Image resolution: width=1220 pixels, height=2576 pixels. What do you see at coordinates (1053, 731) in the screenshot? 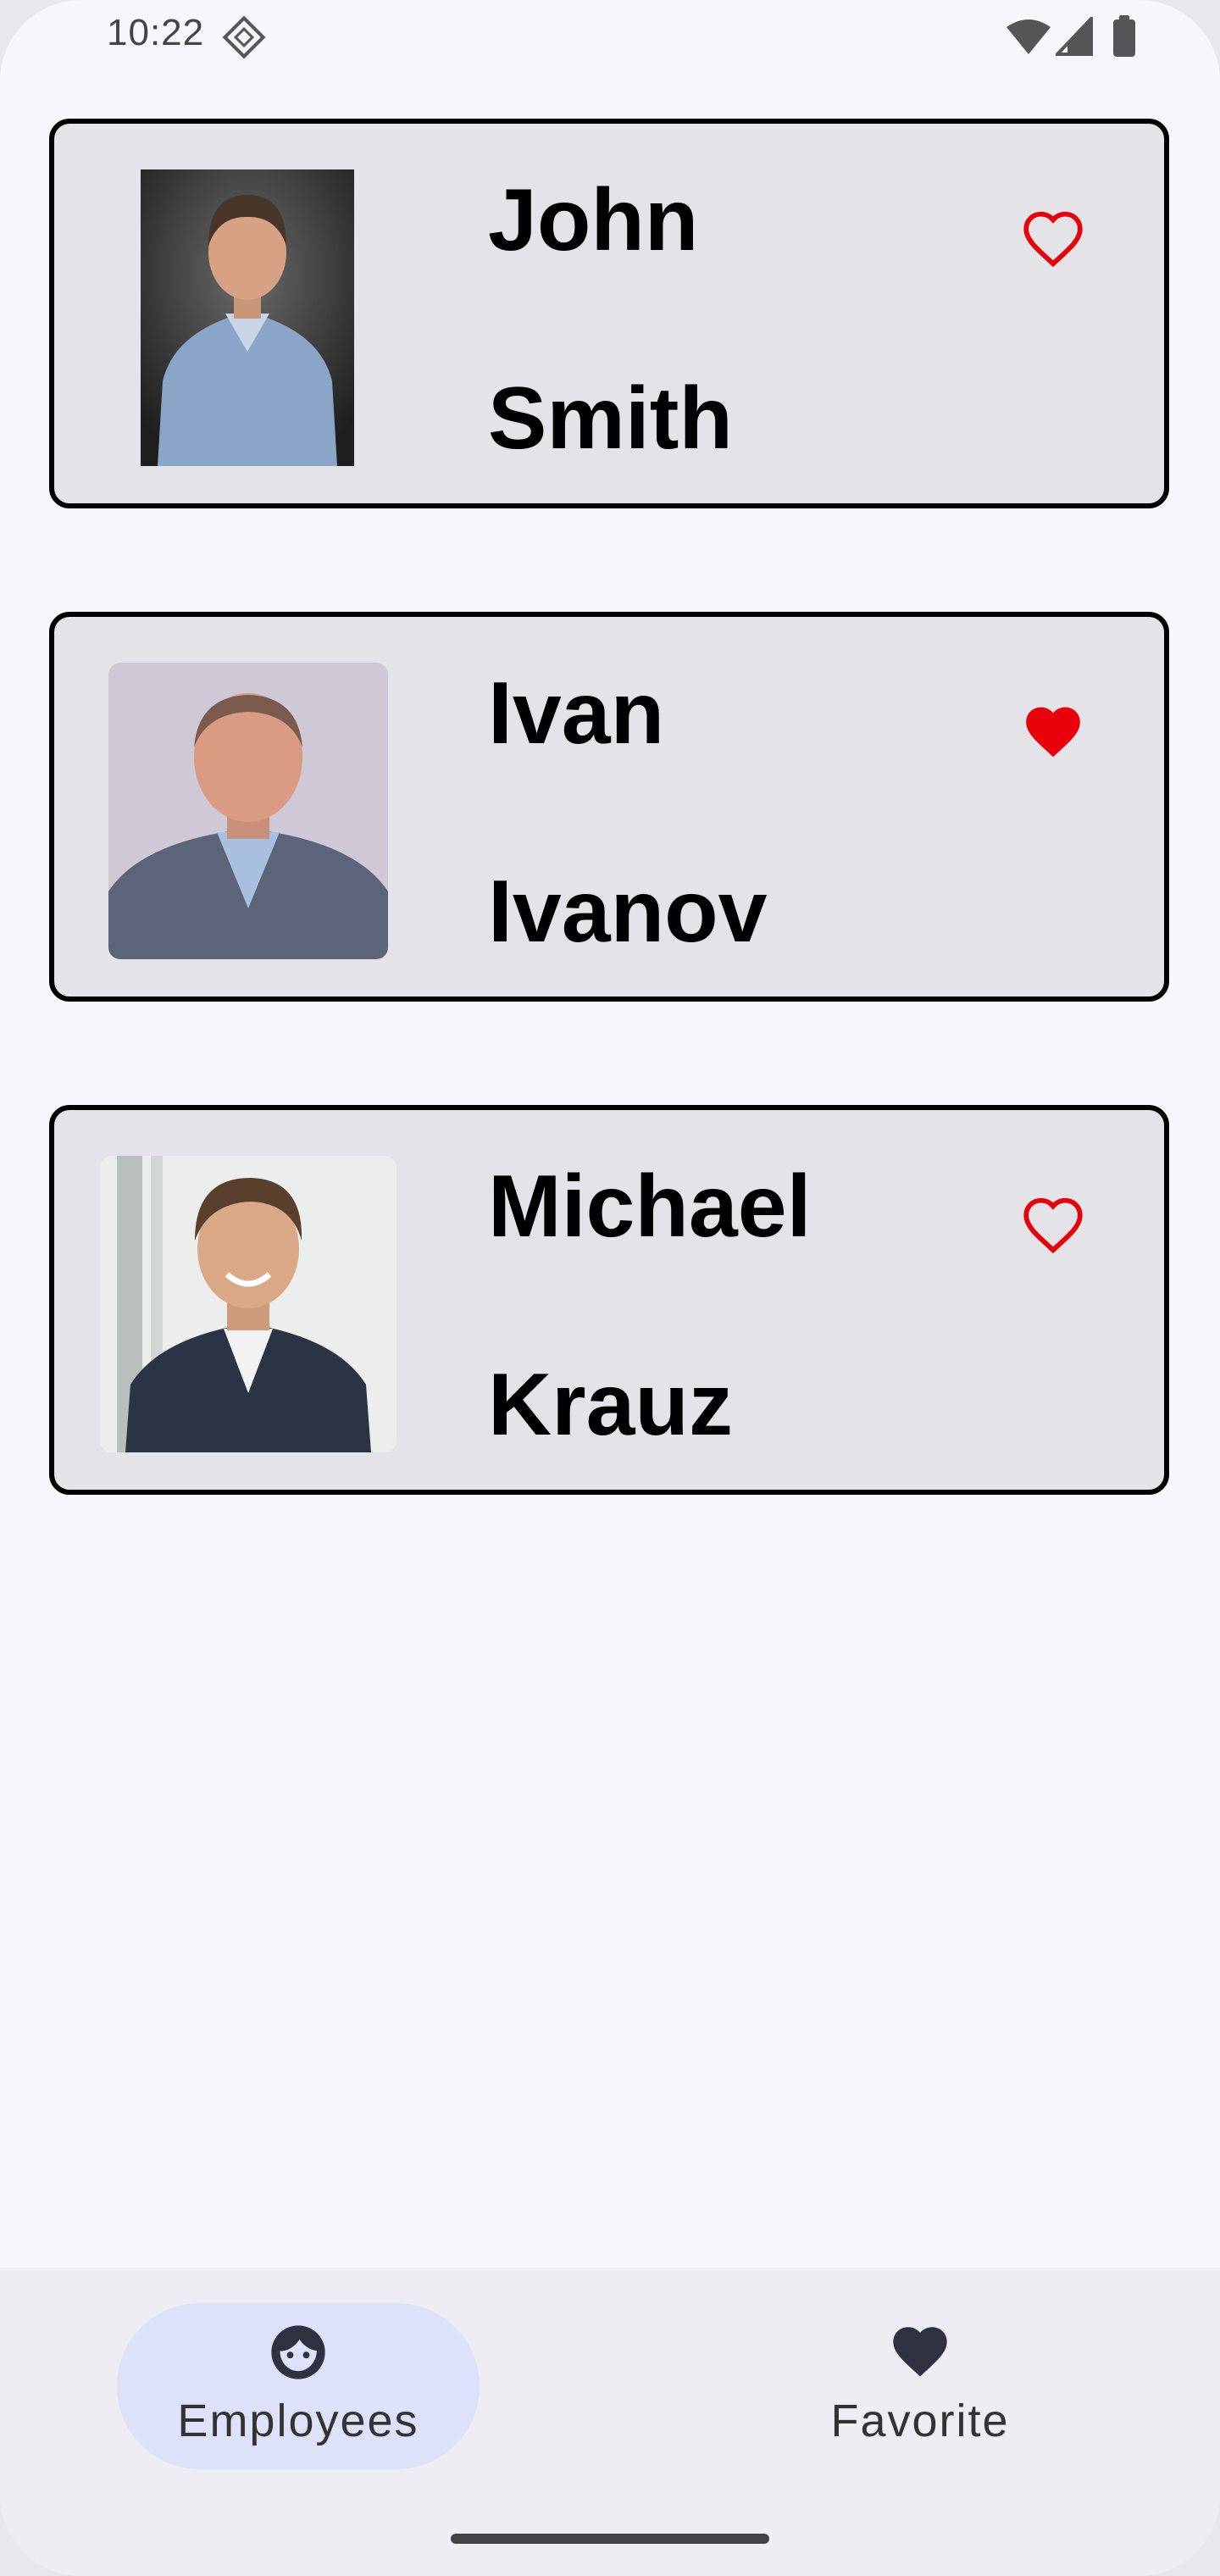
I see `favorite-filled-heart-icon` at bounding box center [1053, 731].